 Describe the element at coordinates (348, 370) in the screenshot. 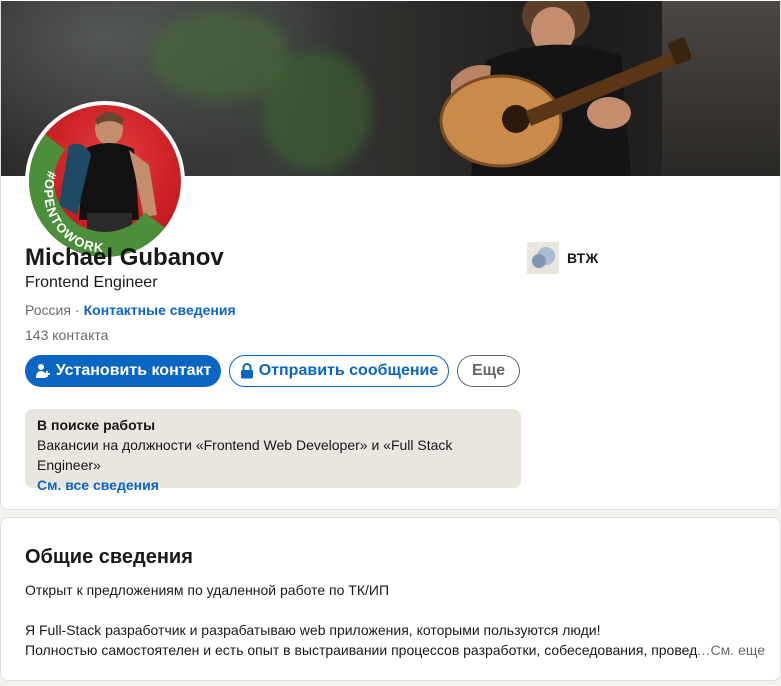

I see `message-button-label: Отправить сообщение` at that location.